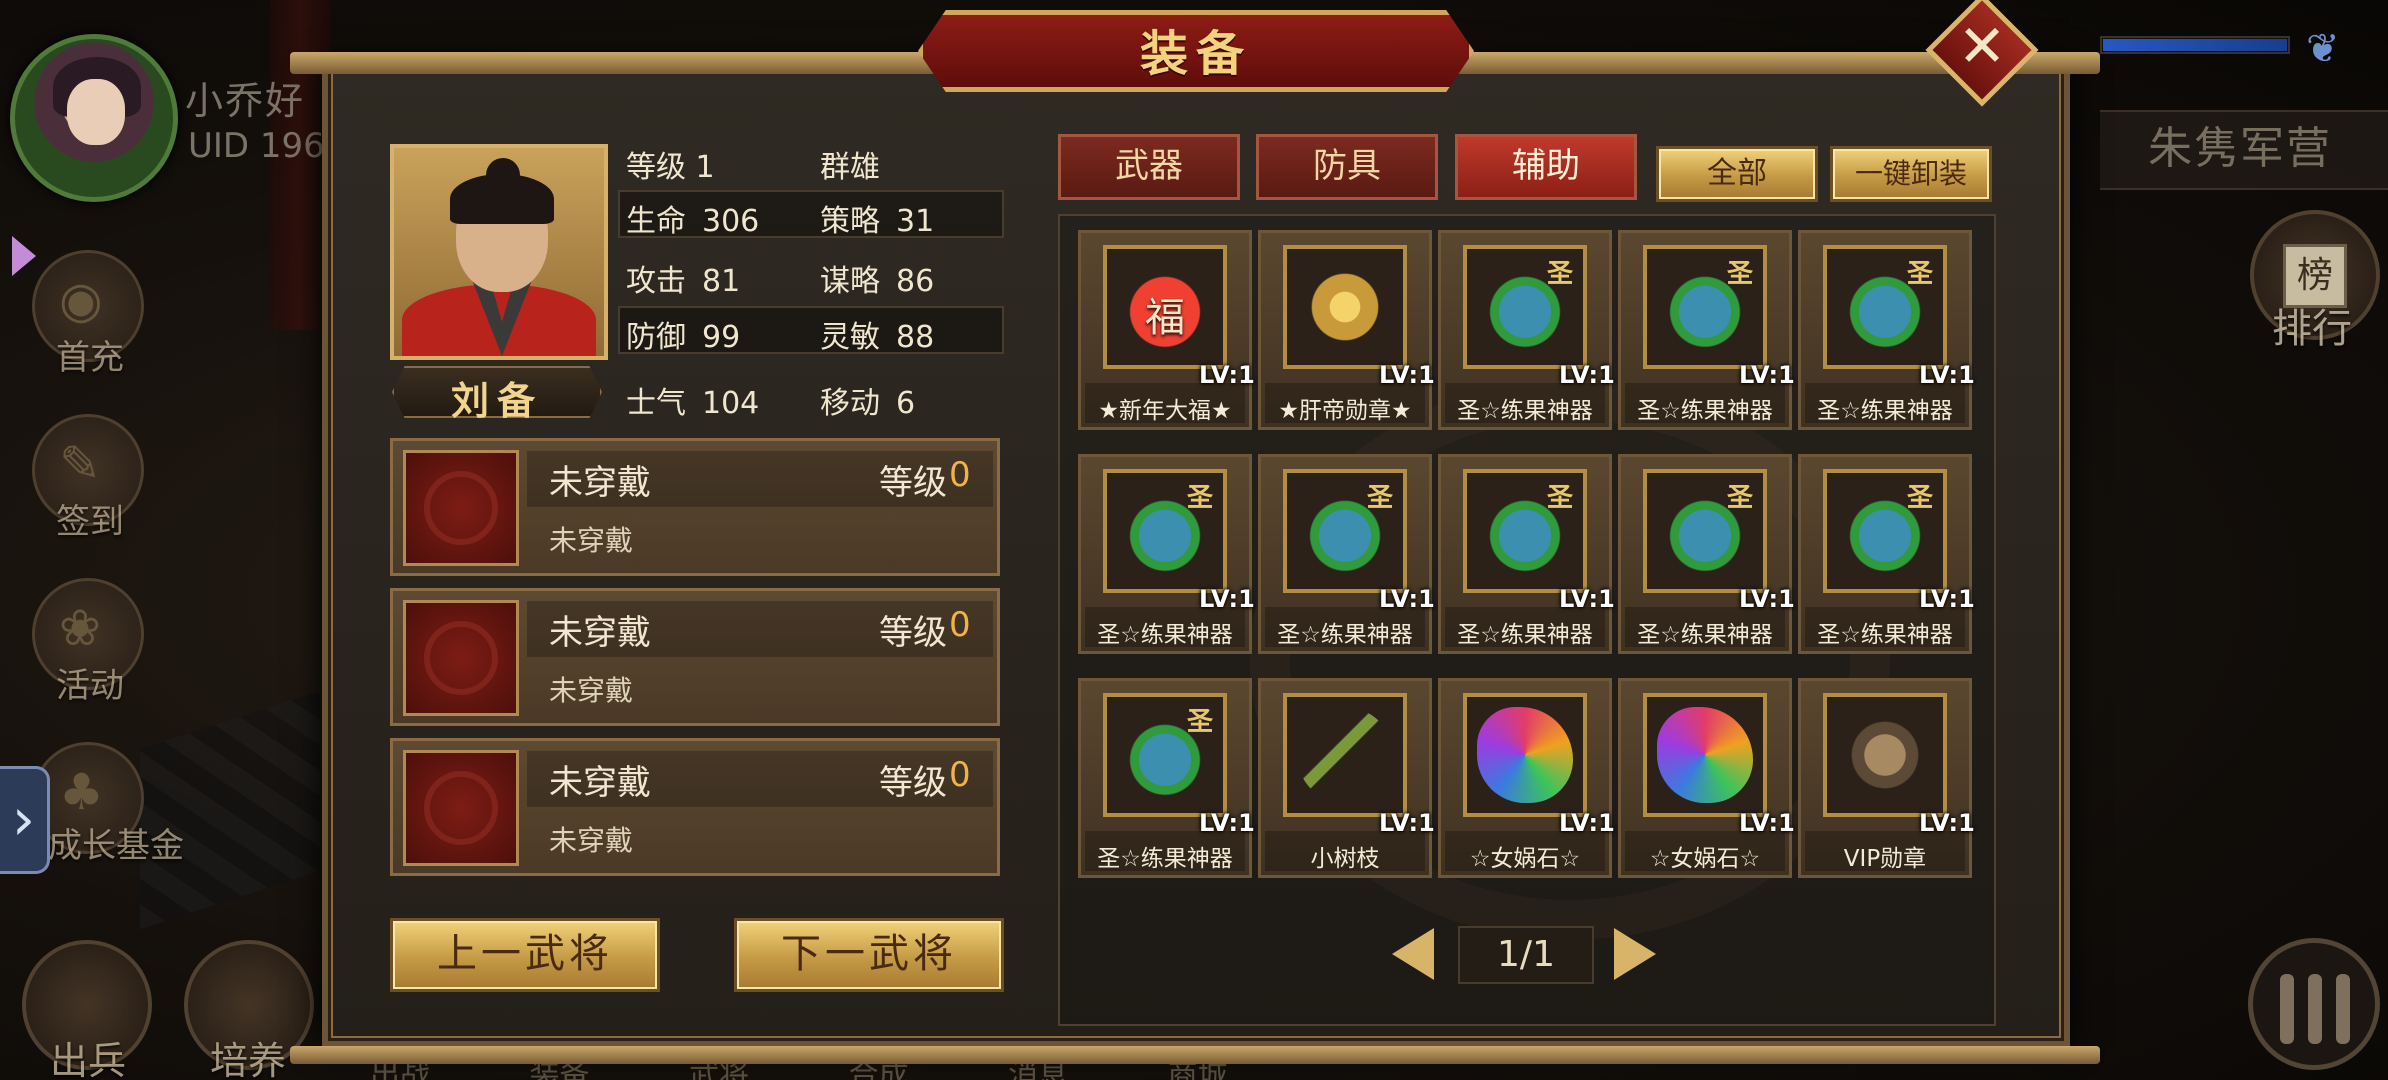 The width and height of the screenshot is (2388, 1080). What do you see at coordinates (116, 846) in the screenshot?
I see `growth-fund-label: 成长基金` at bounding box center [116, 846].